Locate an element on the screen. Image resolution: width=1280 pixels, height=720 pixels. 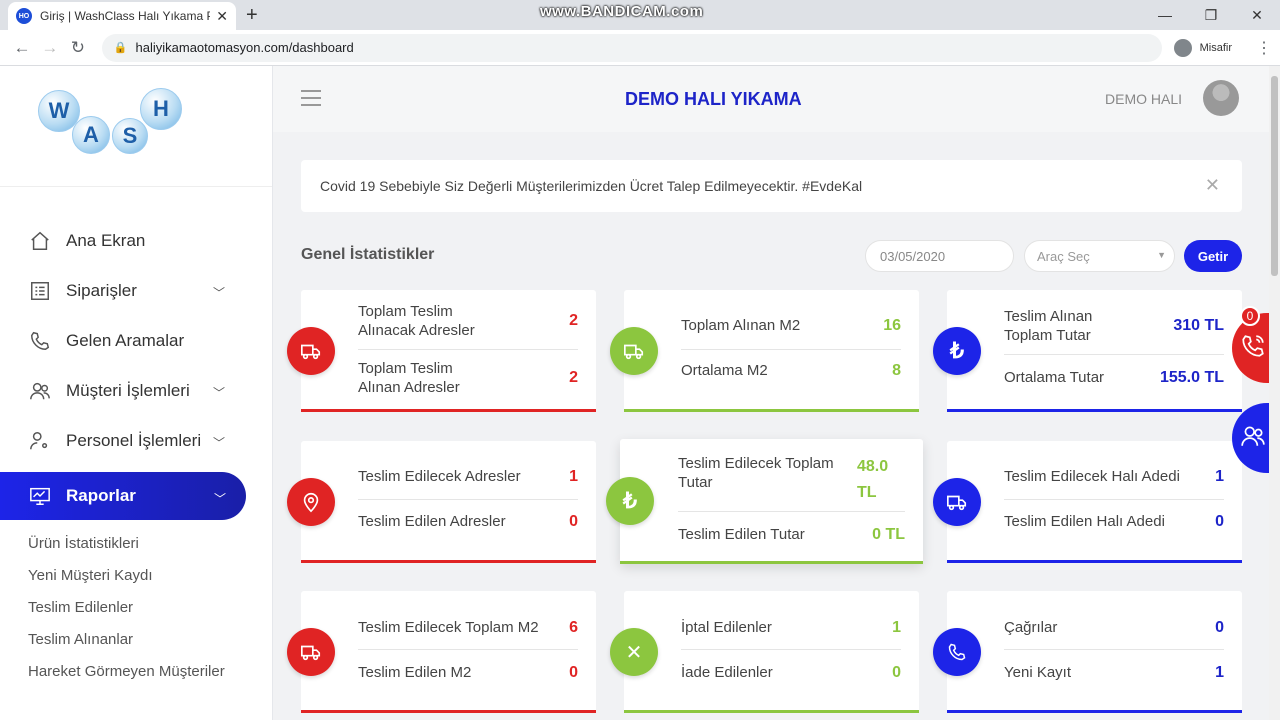
section-title: Genel İstatistikler is located at coordinates (368, 254).